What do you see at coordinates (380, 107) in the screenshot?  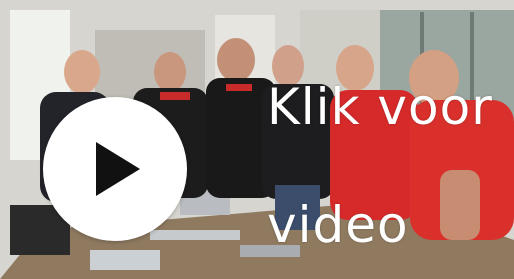 I see `overlay-title-line-1: Klik voor` at bounding box center [380, 107].